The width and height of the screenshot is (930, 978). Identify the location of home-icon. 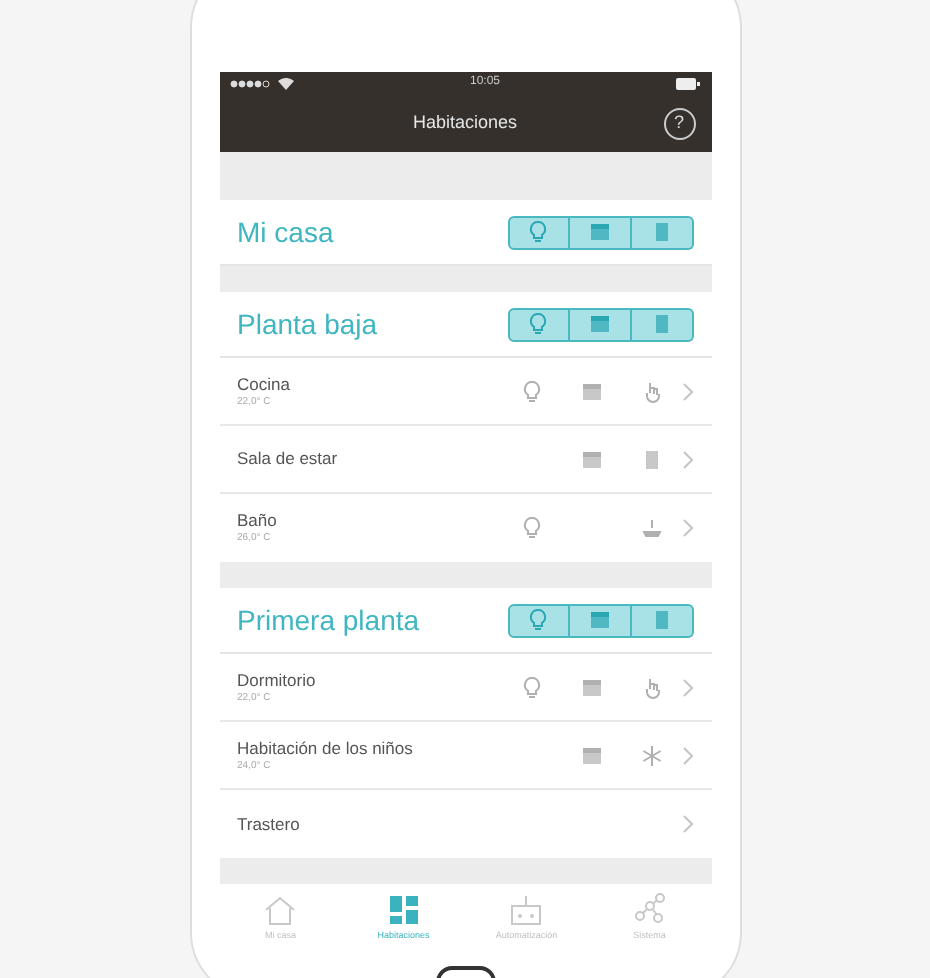
(280, 910).